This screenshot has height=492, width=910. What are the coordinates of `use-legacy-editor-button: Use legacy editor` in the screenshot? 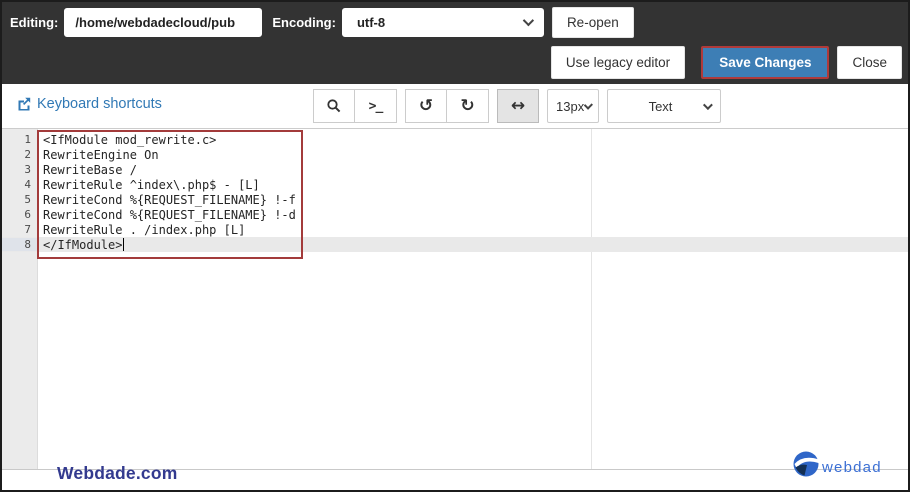 It's located at (618, 62).